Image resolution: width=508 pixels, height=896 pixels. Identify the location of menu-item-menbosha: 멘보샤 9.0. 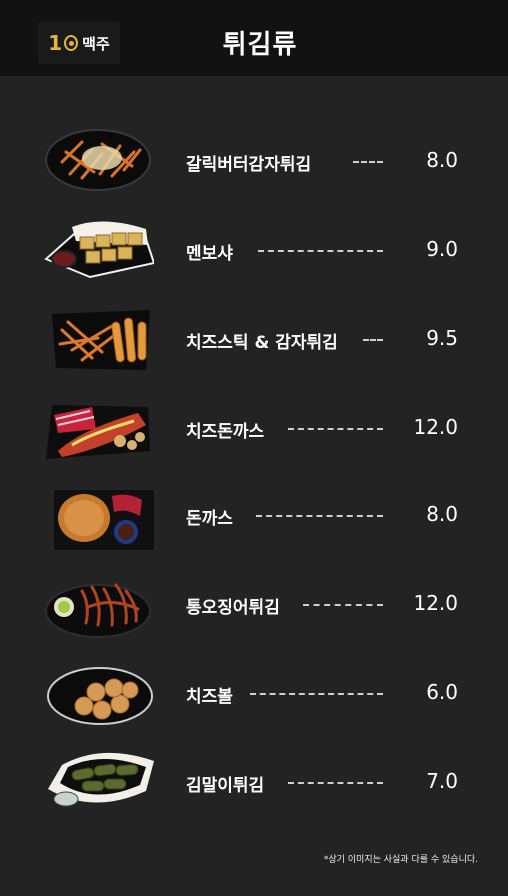
(254, 247).